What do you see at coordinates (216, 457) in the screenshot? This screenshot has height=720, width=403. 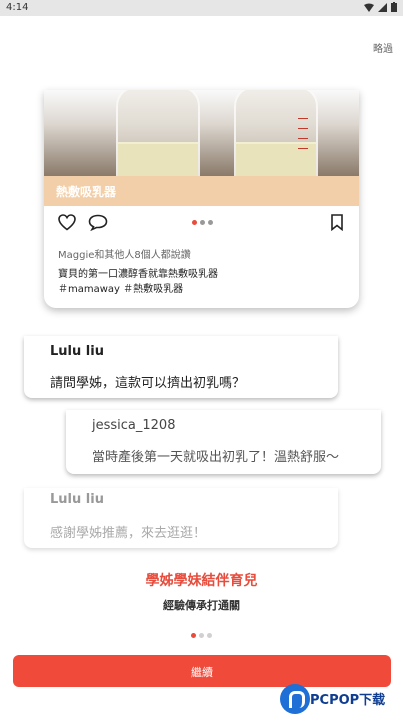 I see `comment-text: 當時產後第一天就吸出初乳了！溫熱舒服～` at bounding box center [216, 457].